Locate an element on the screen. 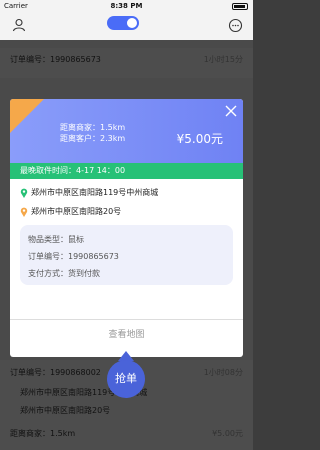 The image size is (320, 450). delivery-pin-icon is located at coordinates (24, 212).